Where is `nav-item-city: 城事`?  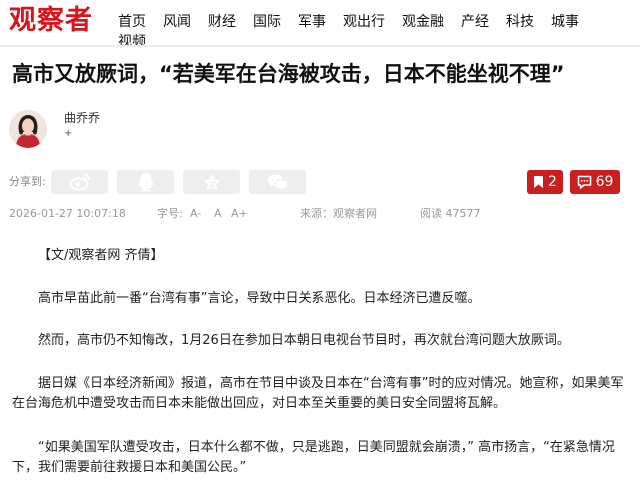
nav-item-city: 城事 is located at coordinates (565, 22).